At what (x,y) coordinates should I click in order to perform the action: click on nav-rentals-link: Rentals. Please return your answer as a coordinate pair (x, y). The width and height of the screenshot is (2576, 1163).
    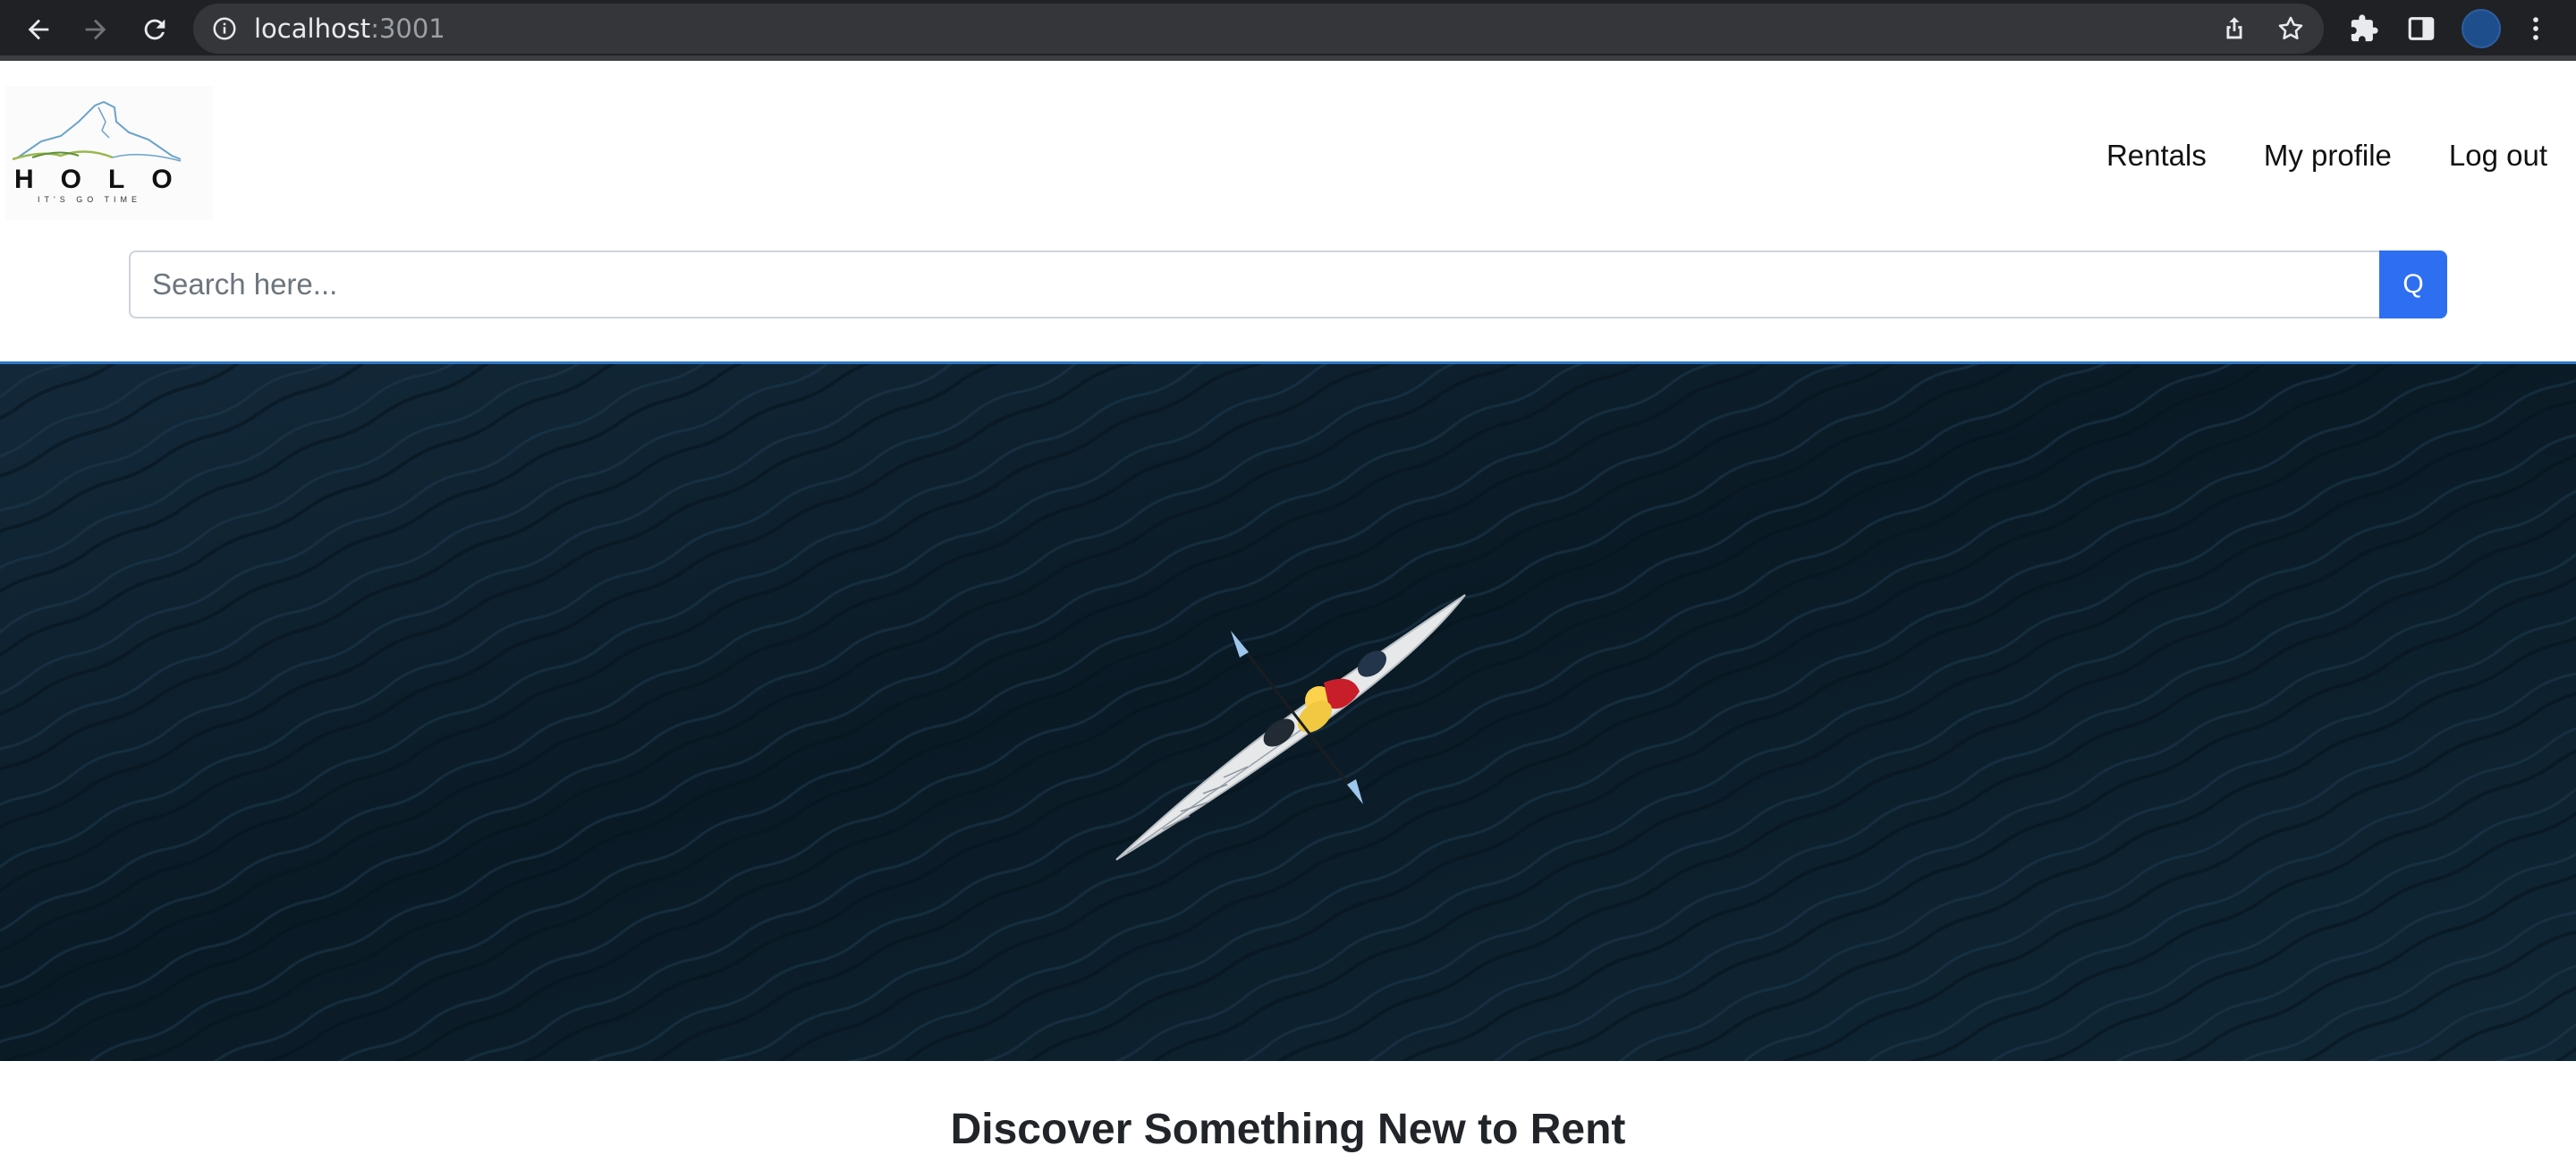
    Looking at the image, I should click on (2156, 156).